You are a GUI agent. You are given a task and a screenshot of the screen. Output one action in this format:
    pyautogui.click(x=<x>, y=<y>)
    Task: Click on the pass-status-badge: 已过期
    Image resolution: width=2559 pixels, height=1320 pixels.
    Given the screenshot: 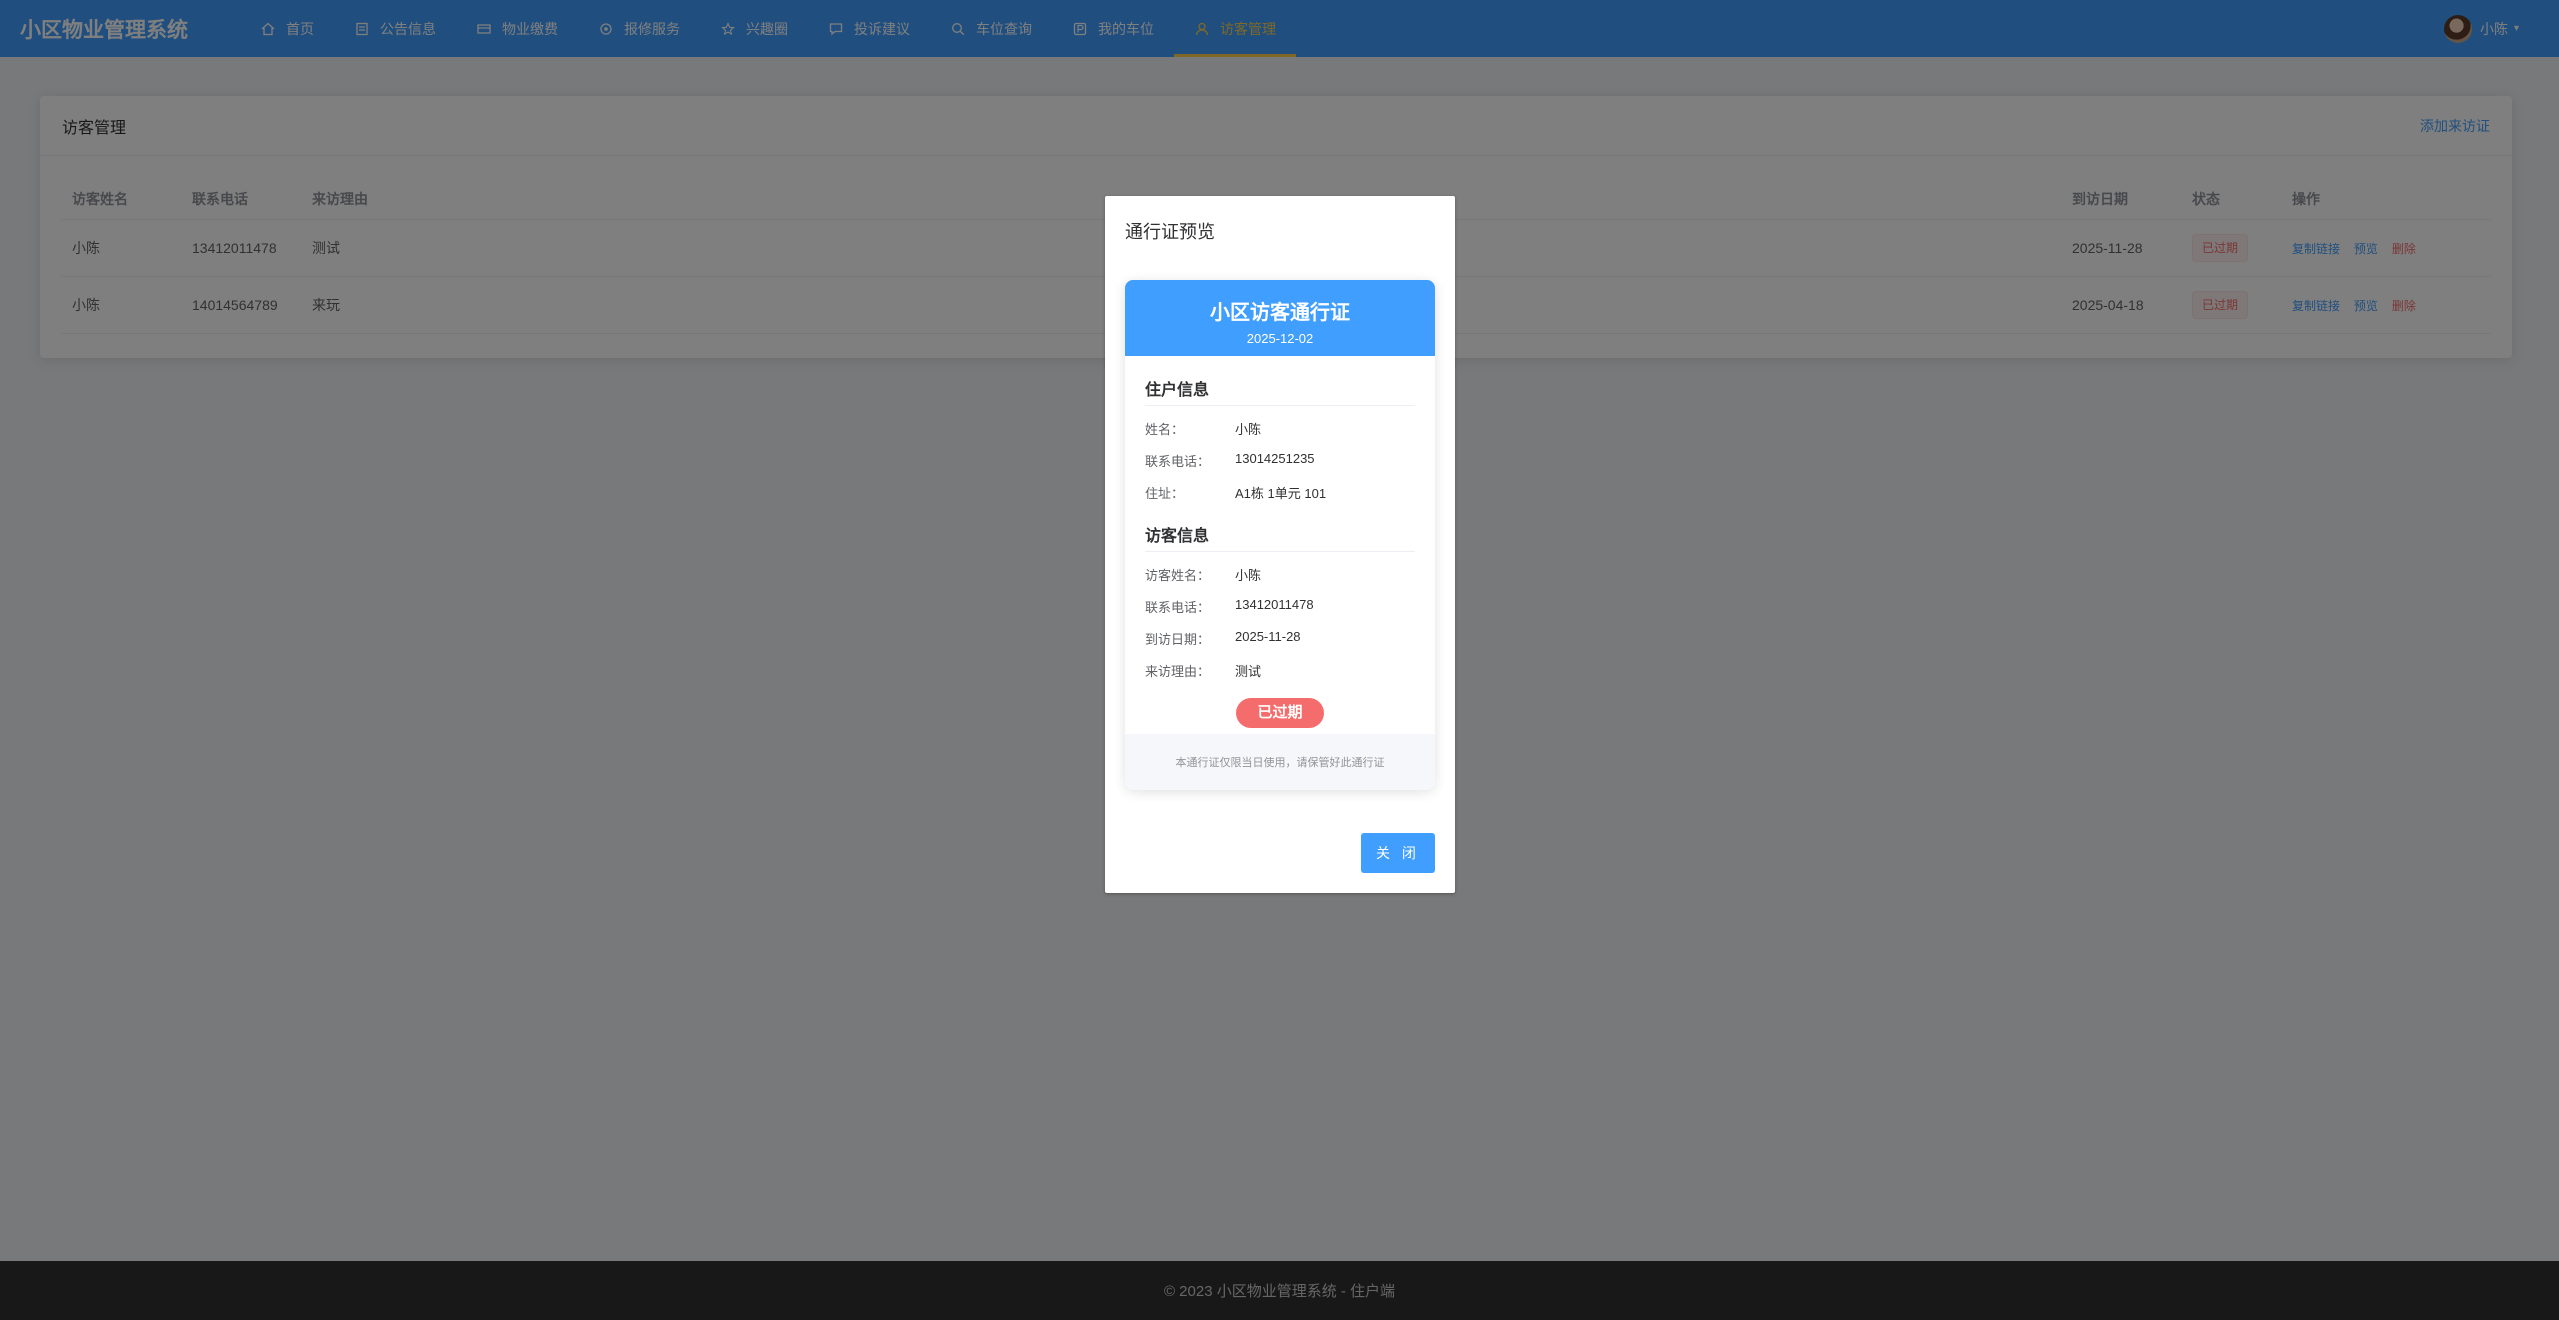 What is the action you would take?
    pyautogui.click(x=1280, y=713)
    